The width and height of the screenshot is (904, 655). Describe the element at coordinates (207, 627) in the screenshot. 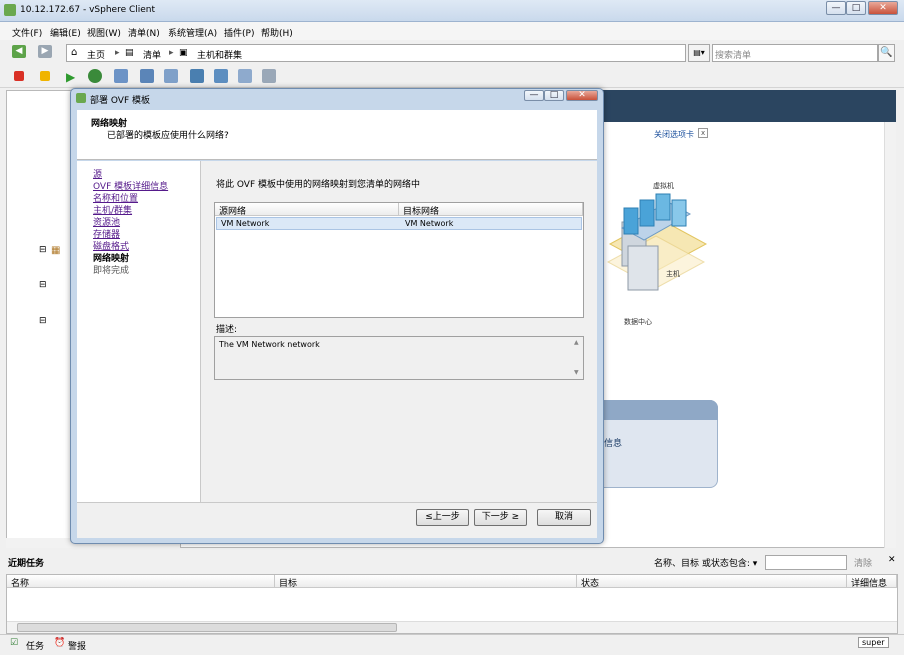

I see `scrollbar-thumb` at that location.